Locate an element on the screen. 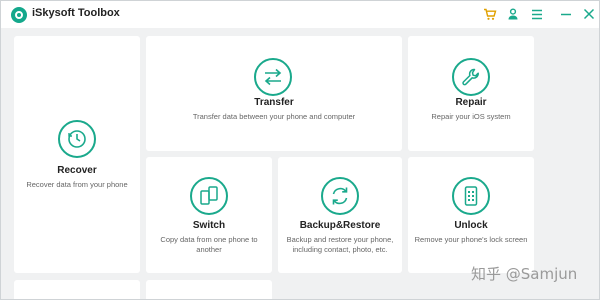 The height and width of the screenshot is (300, 600). close-icon is located at coordinates (589, 14).